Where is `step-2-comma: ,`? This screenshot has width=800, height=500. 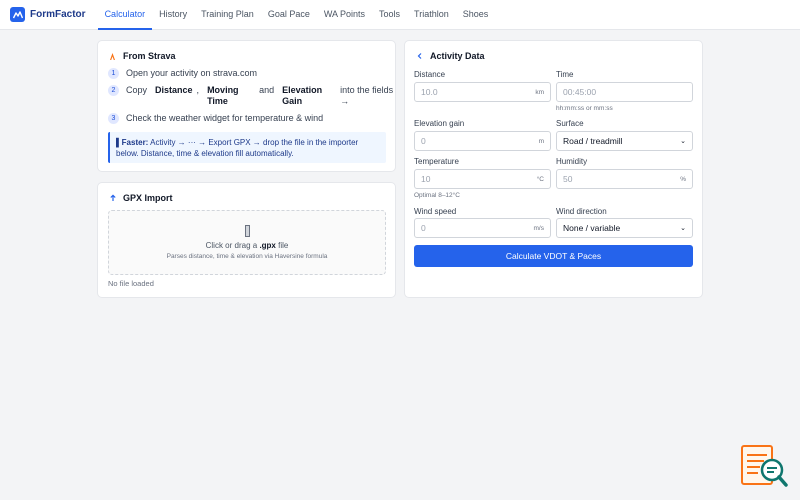
step-2-comma: , is located at coordinates (198, 90).